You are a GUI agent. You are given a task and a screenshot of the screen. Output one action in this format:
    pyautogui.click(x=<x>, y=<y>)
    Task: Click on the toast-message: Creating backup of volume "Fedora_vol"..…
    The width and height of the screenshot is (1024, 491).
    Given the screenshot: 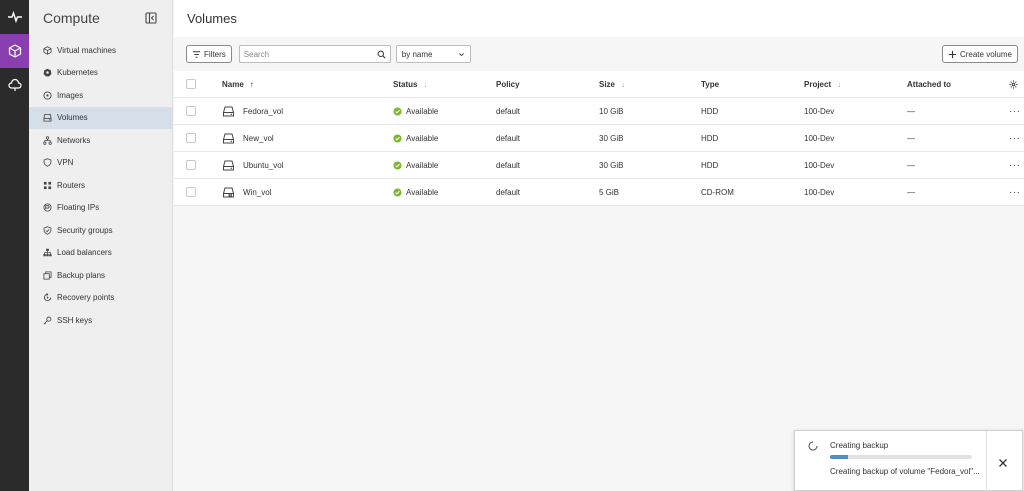 What is the action you would take?
    pyautogui.click(x=905, y=471)
    